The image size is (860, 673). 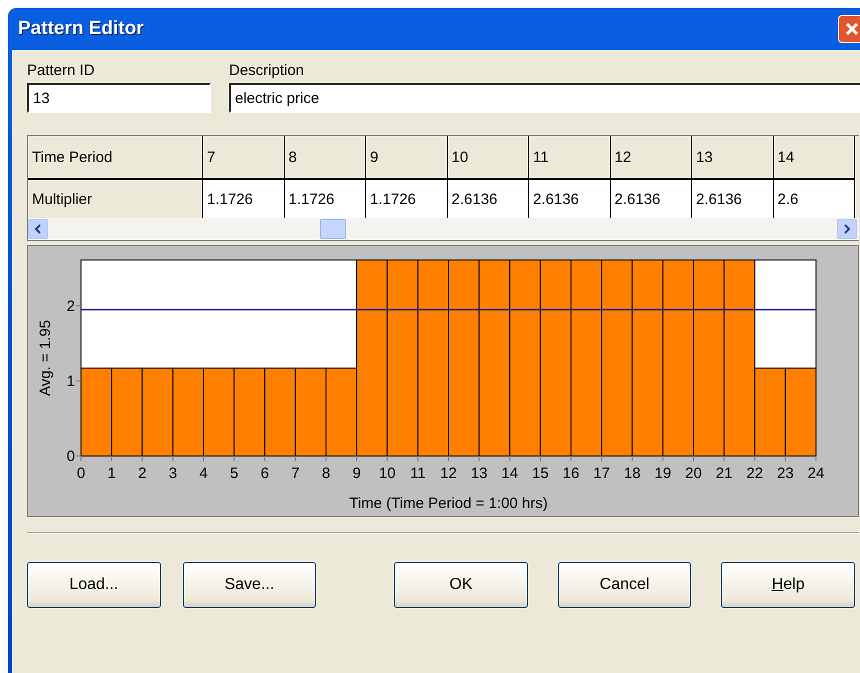 I want to click on x-tick-label: 7, so click(x=295, y=473).